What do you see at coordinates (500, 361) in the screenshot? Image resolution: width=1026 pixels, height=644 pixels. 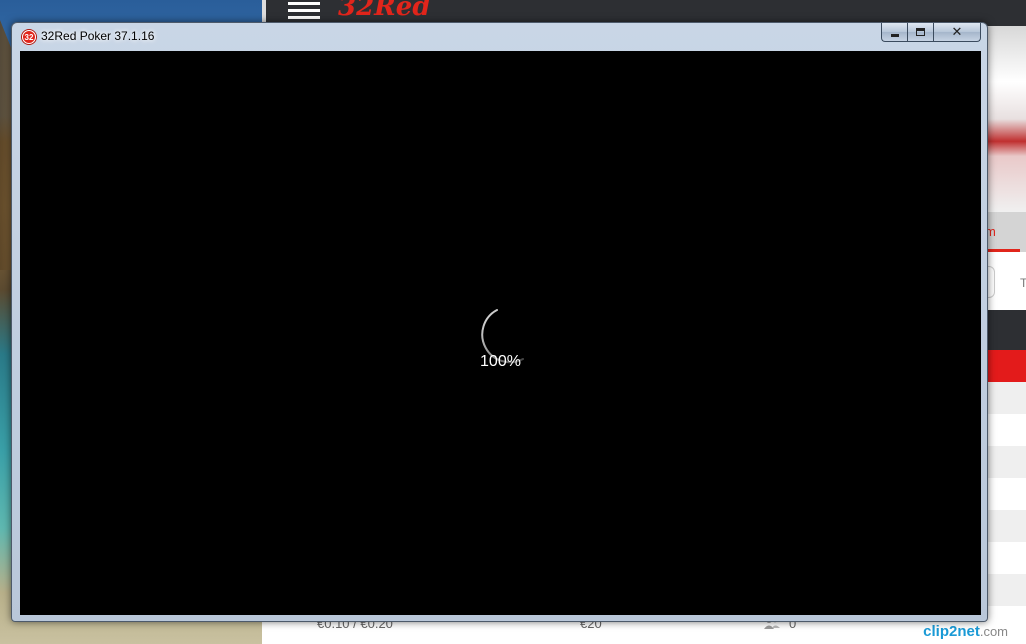 I see `loading-progress-text: 100%` at bounding box center [500, 361].